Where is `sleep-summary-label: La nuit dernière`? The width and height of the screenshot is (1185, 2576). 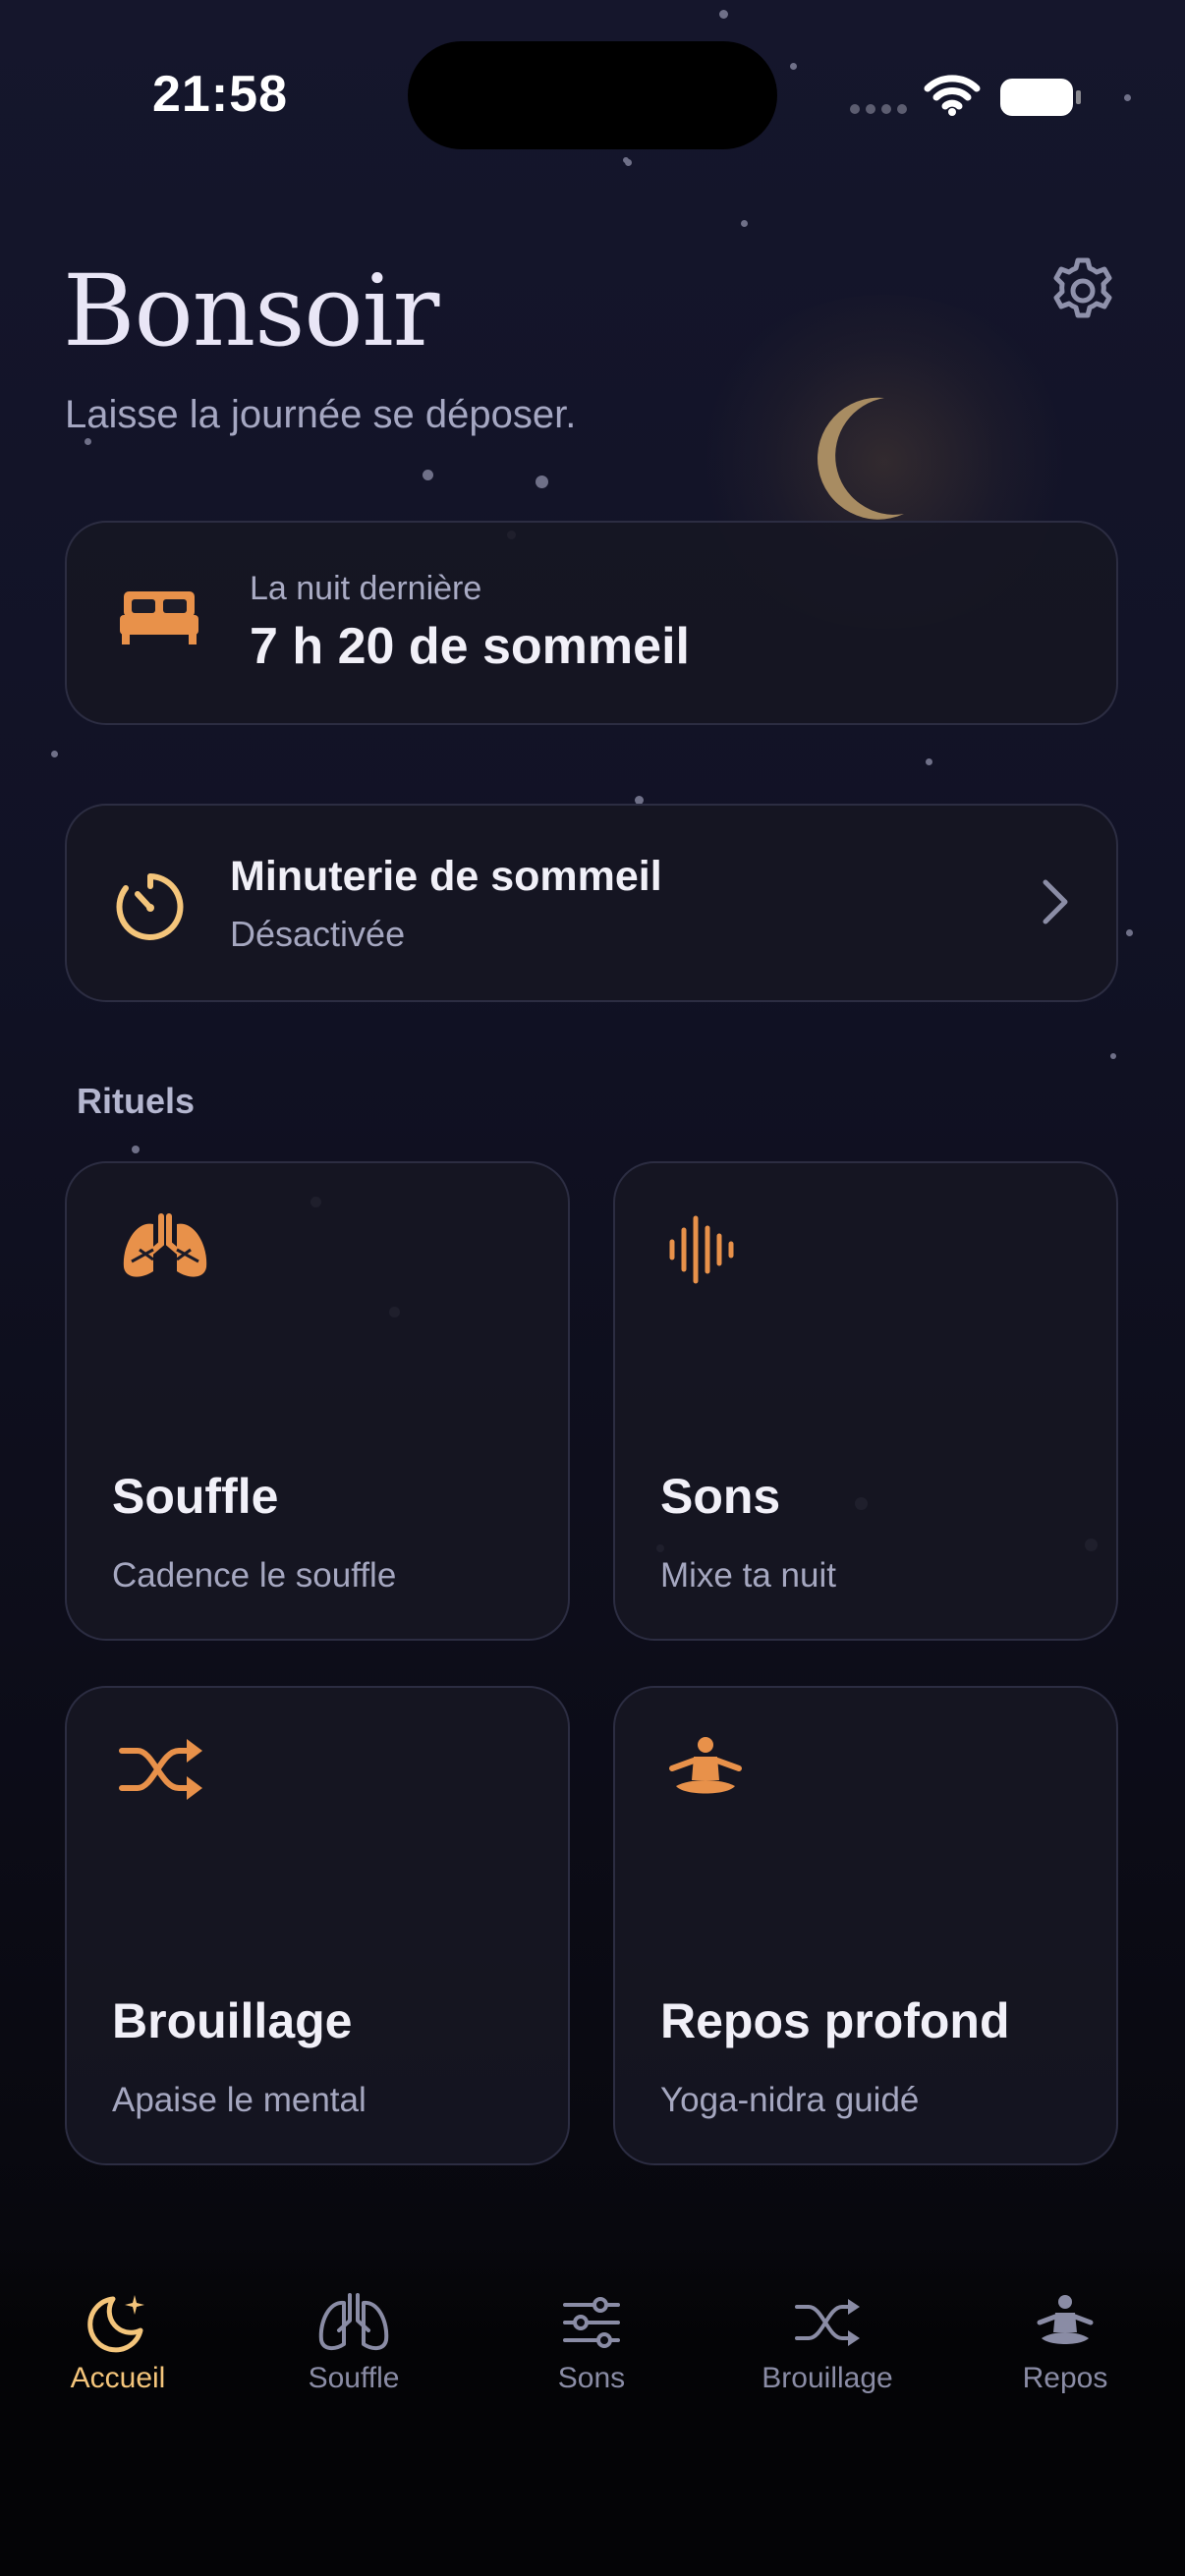 sleep-summary-label: La nuit dernière is located at coordinates (366, 588).